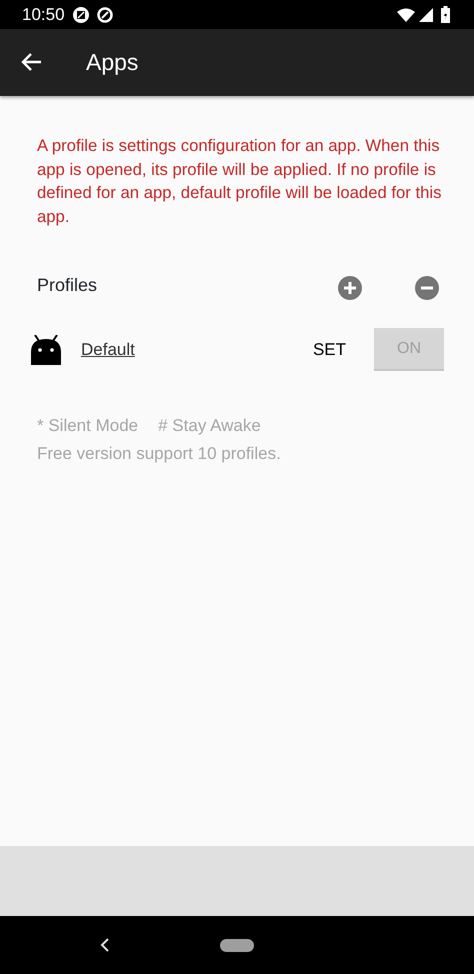 The image size is (474, 974). I want to click on battery-icon, so click(445, 14).